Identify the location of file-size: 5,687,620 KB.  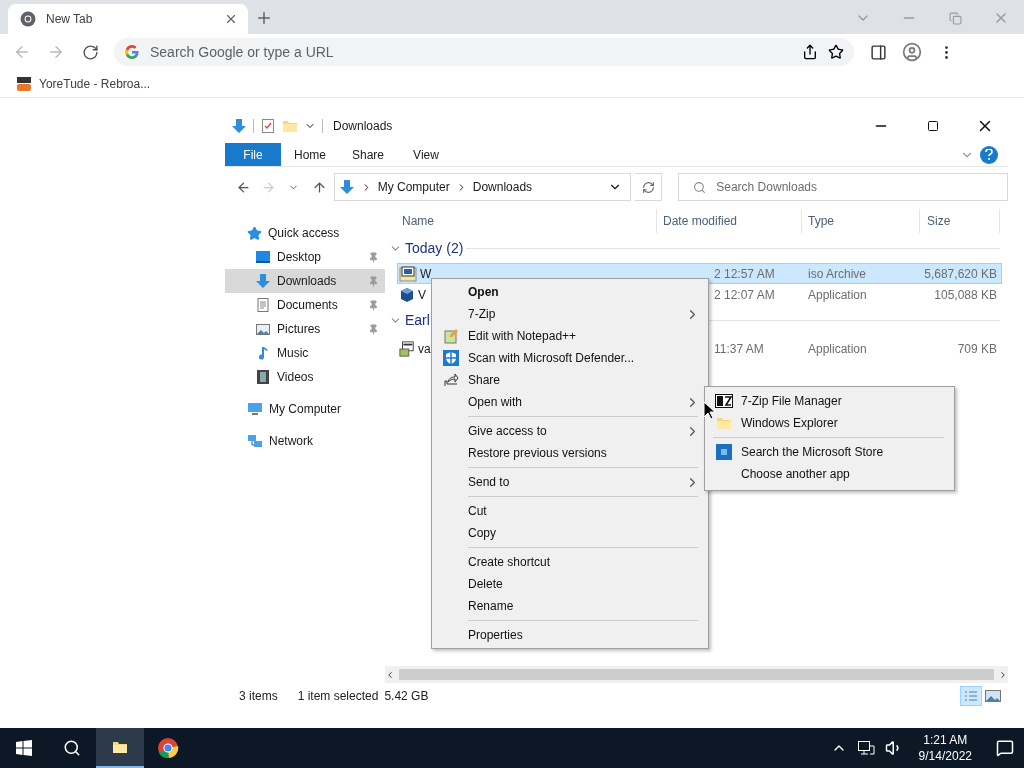
(960, 273).